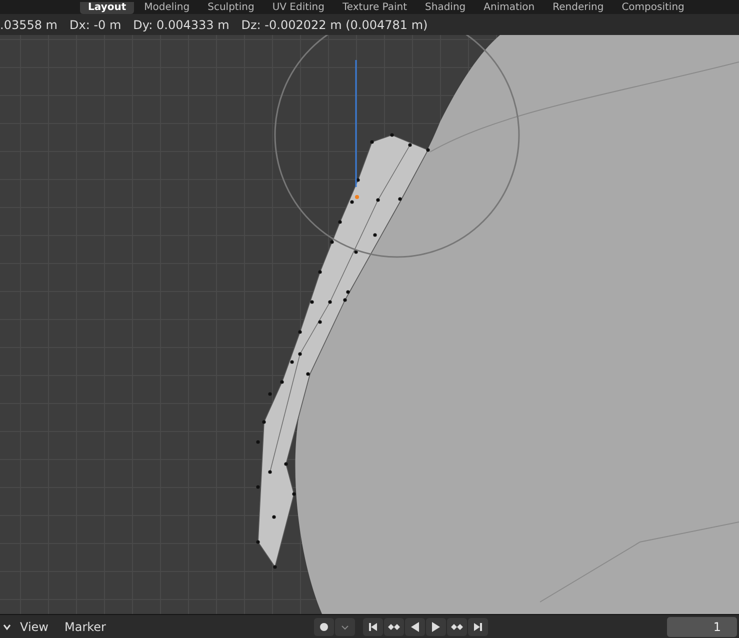 The image size is (739, 638). What do you see at coordinates (509, 8) in the screenshot?
I see `workspace-tab: Animation` at bounding box center [509, 8].